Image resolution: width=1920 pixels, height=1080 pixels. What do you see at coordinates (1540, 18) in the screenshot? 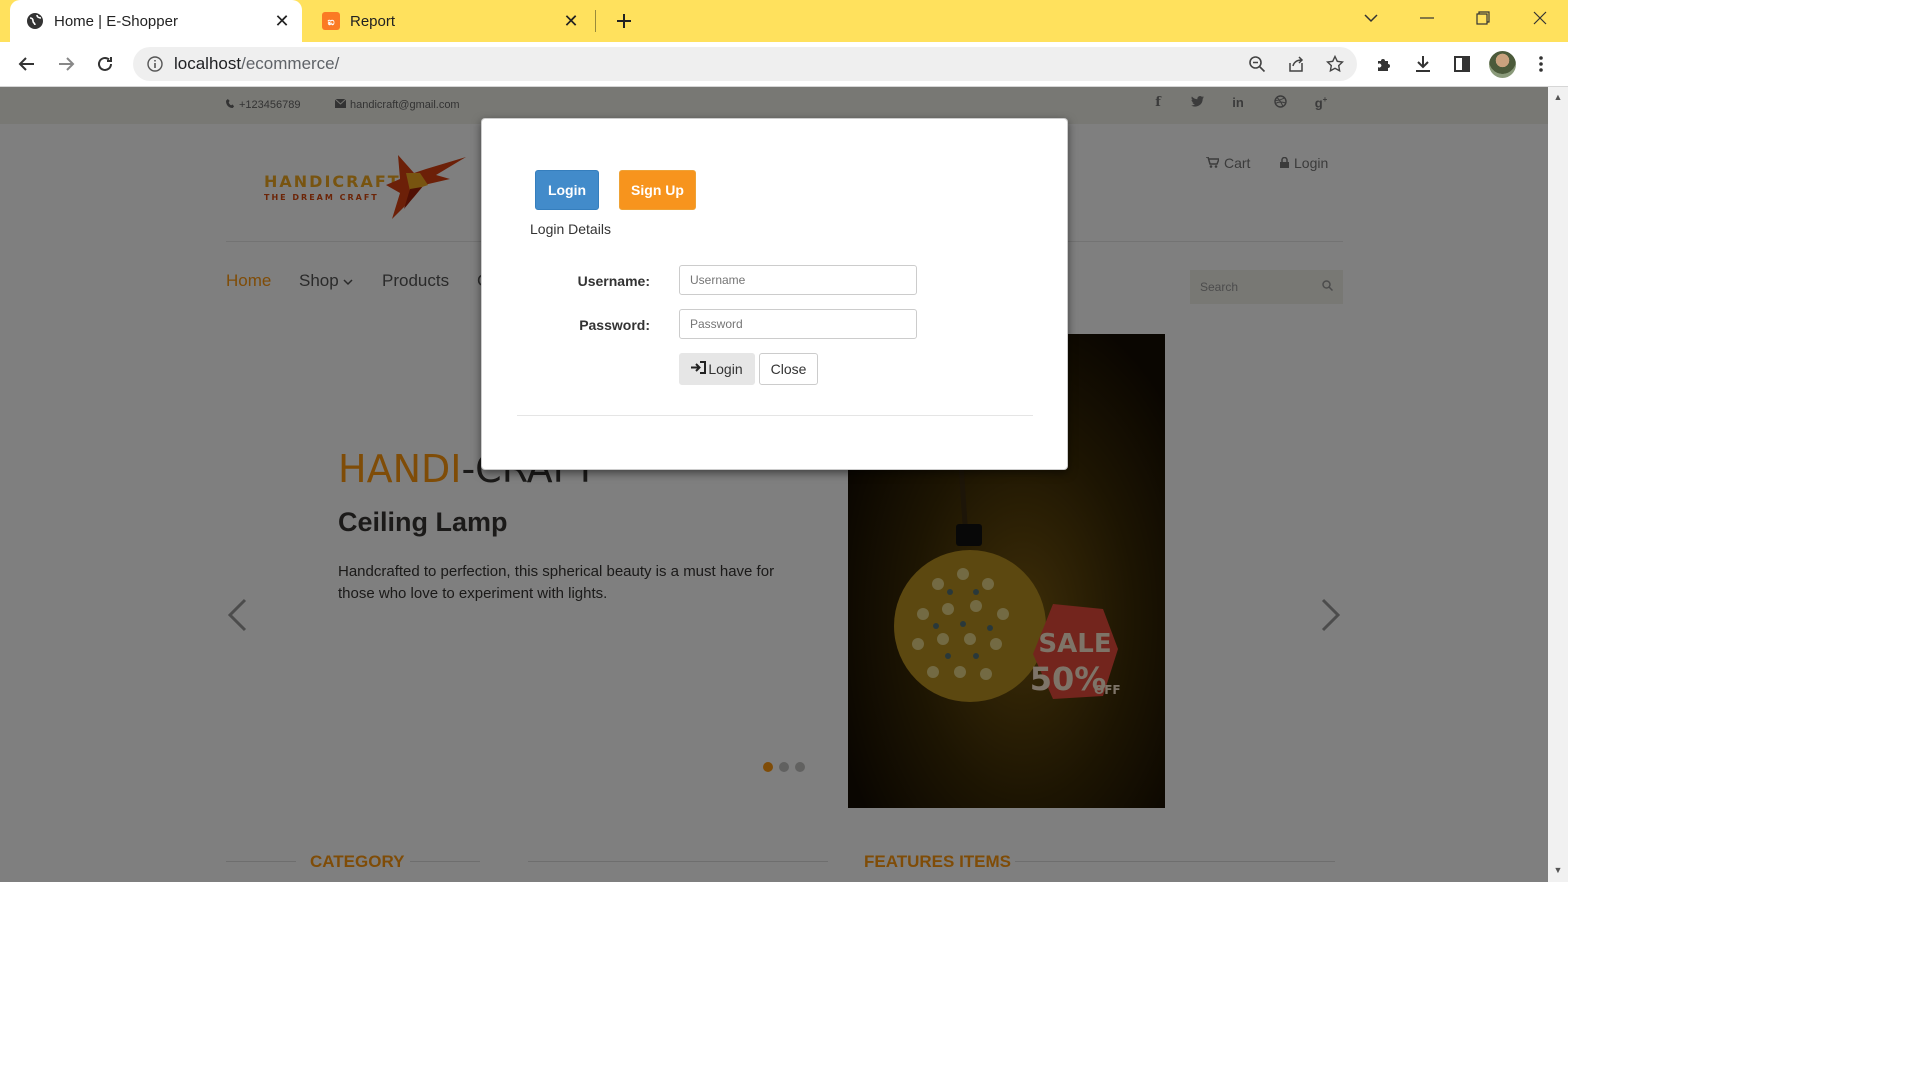
I see `window-close-icon` at bounding box center [1540, 18].